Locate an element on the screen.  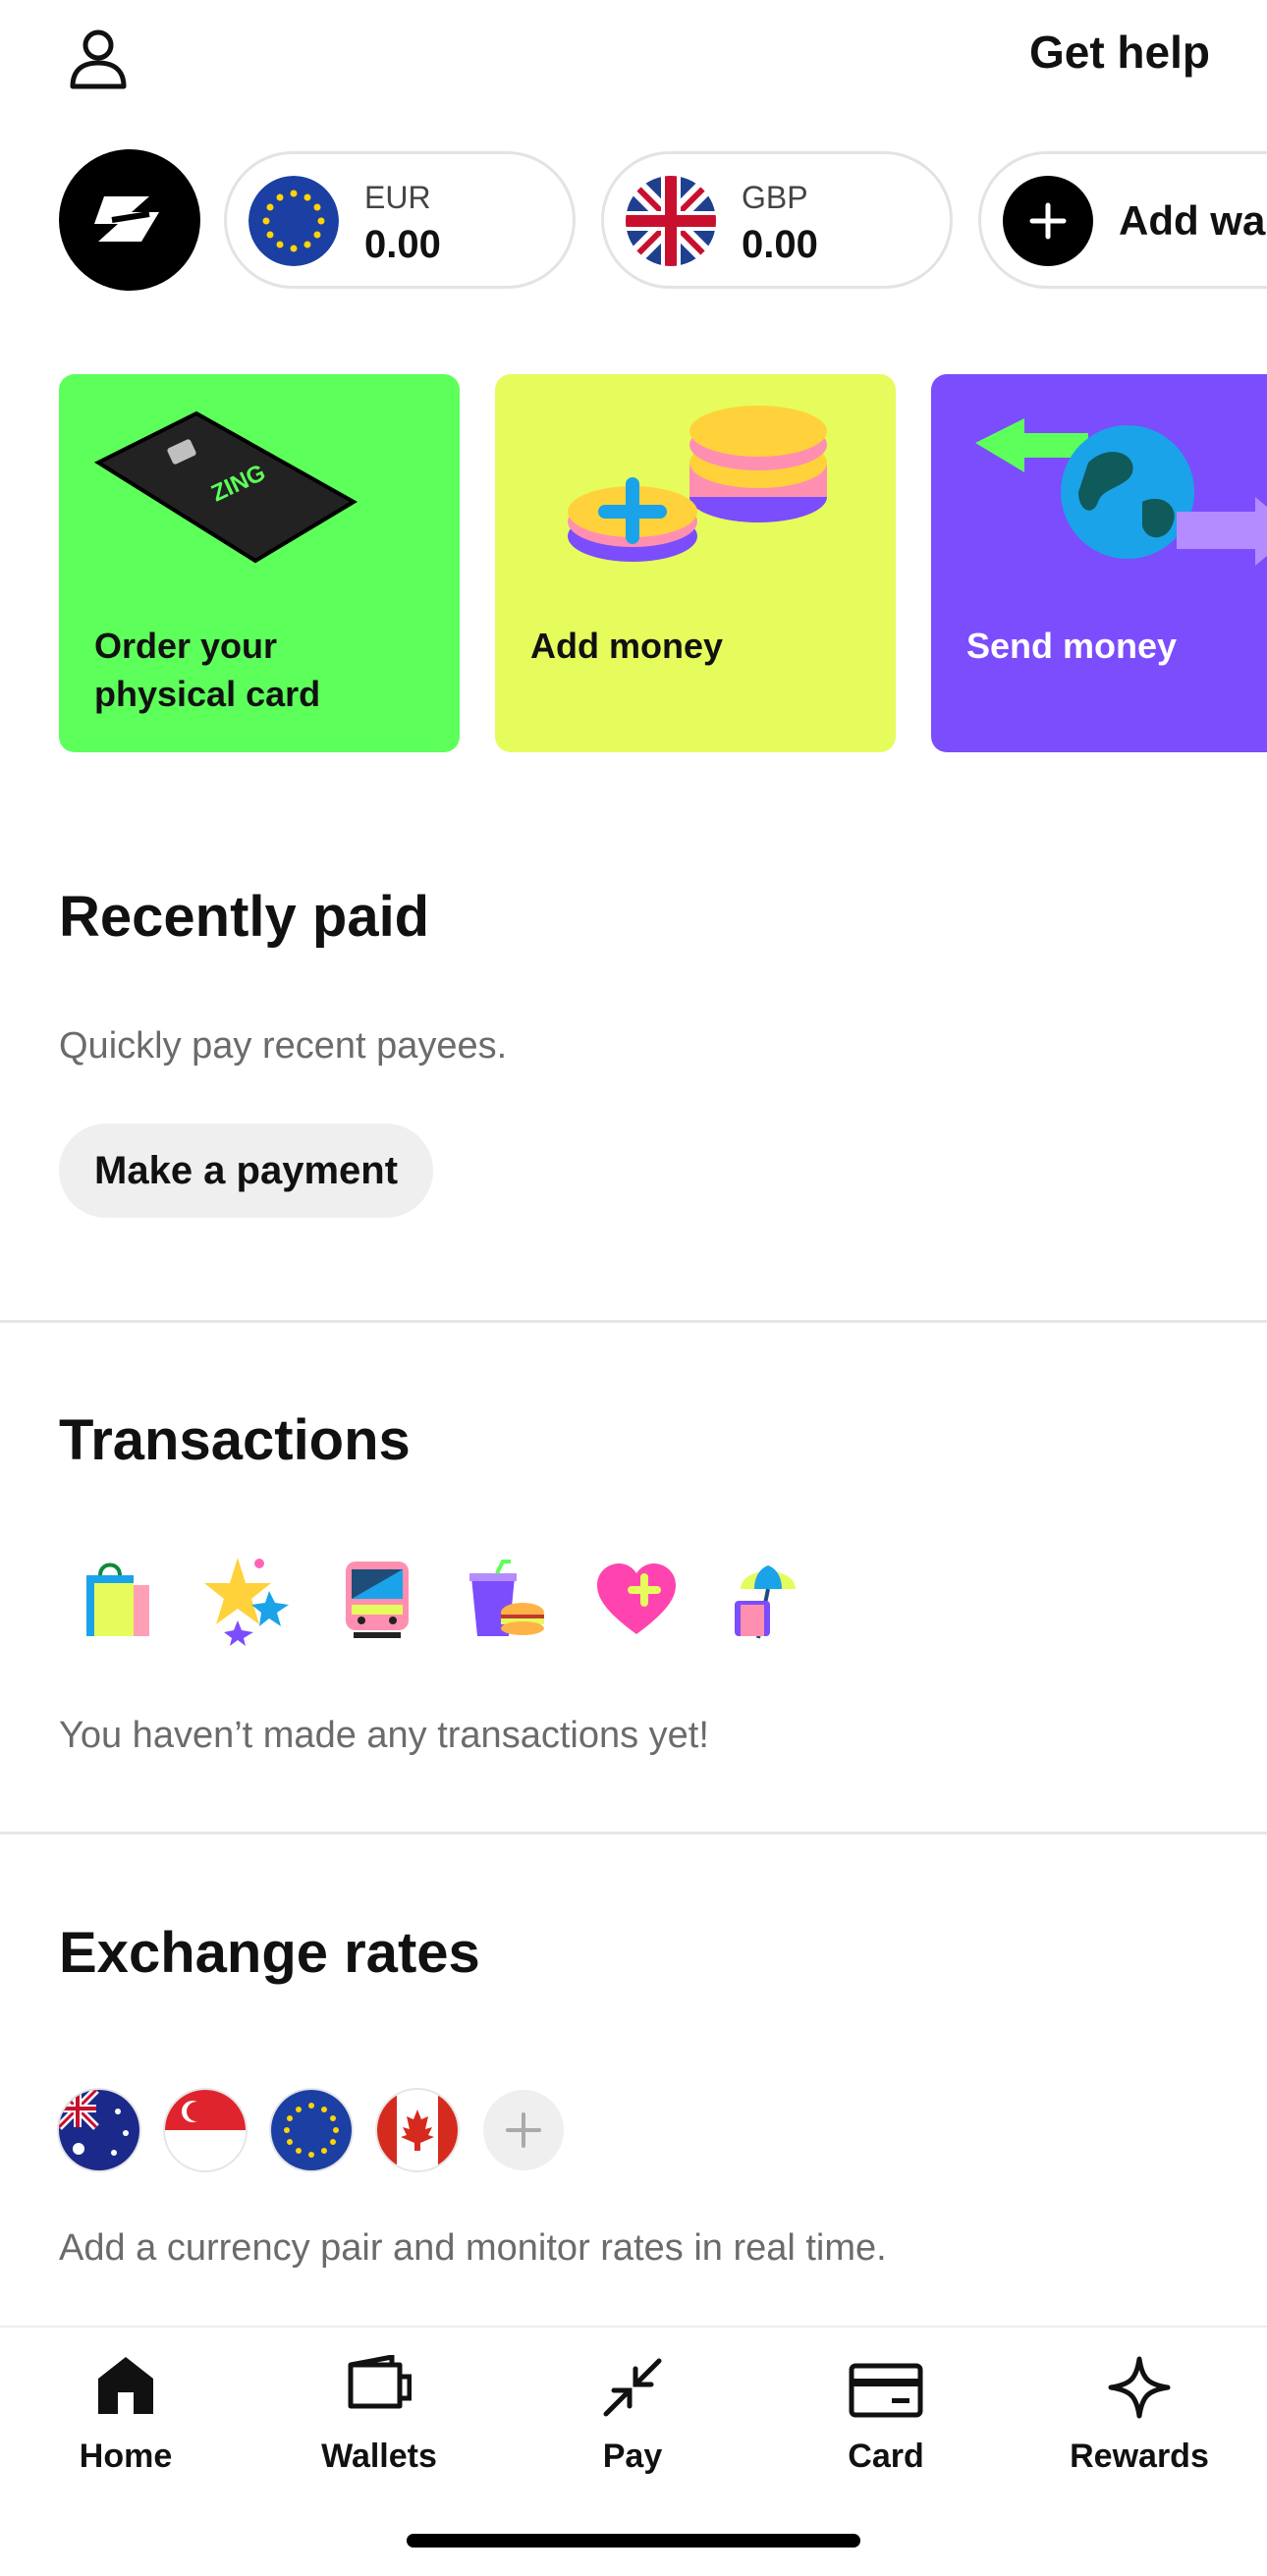
nav-wallets-label: Wallets is located at coordinates (379, 2456).